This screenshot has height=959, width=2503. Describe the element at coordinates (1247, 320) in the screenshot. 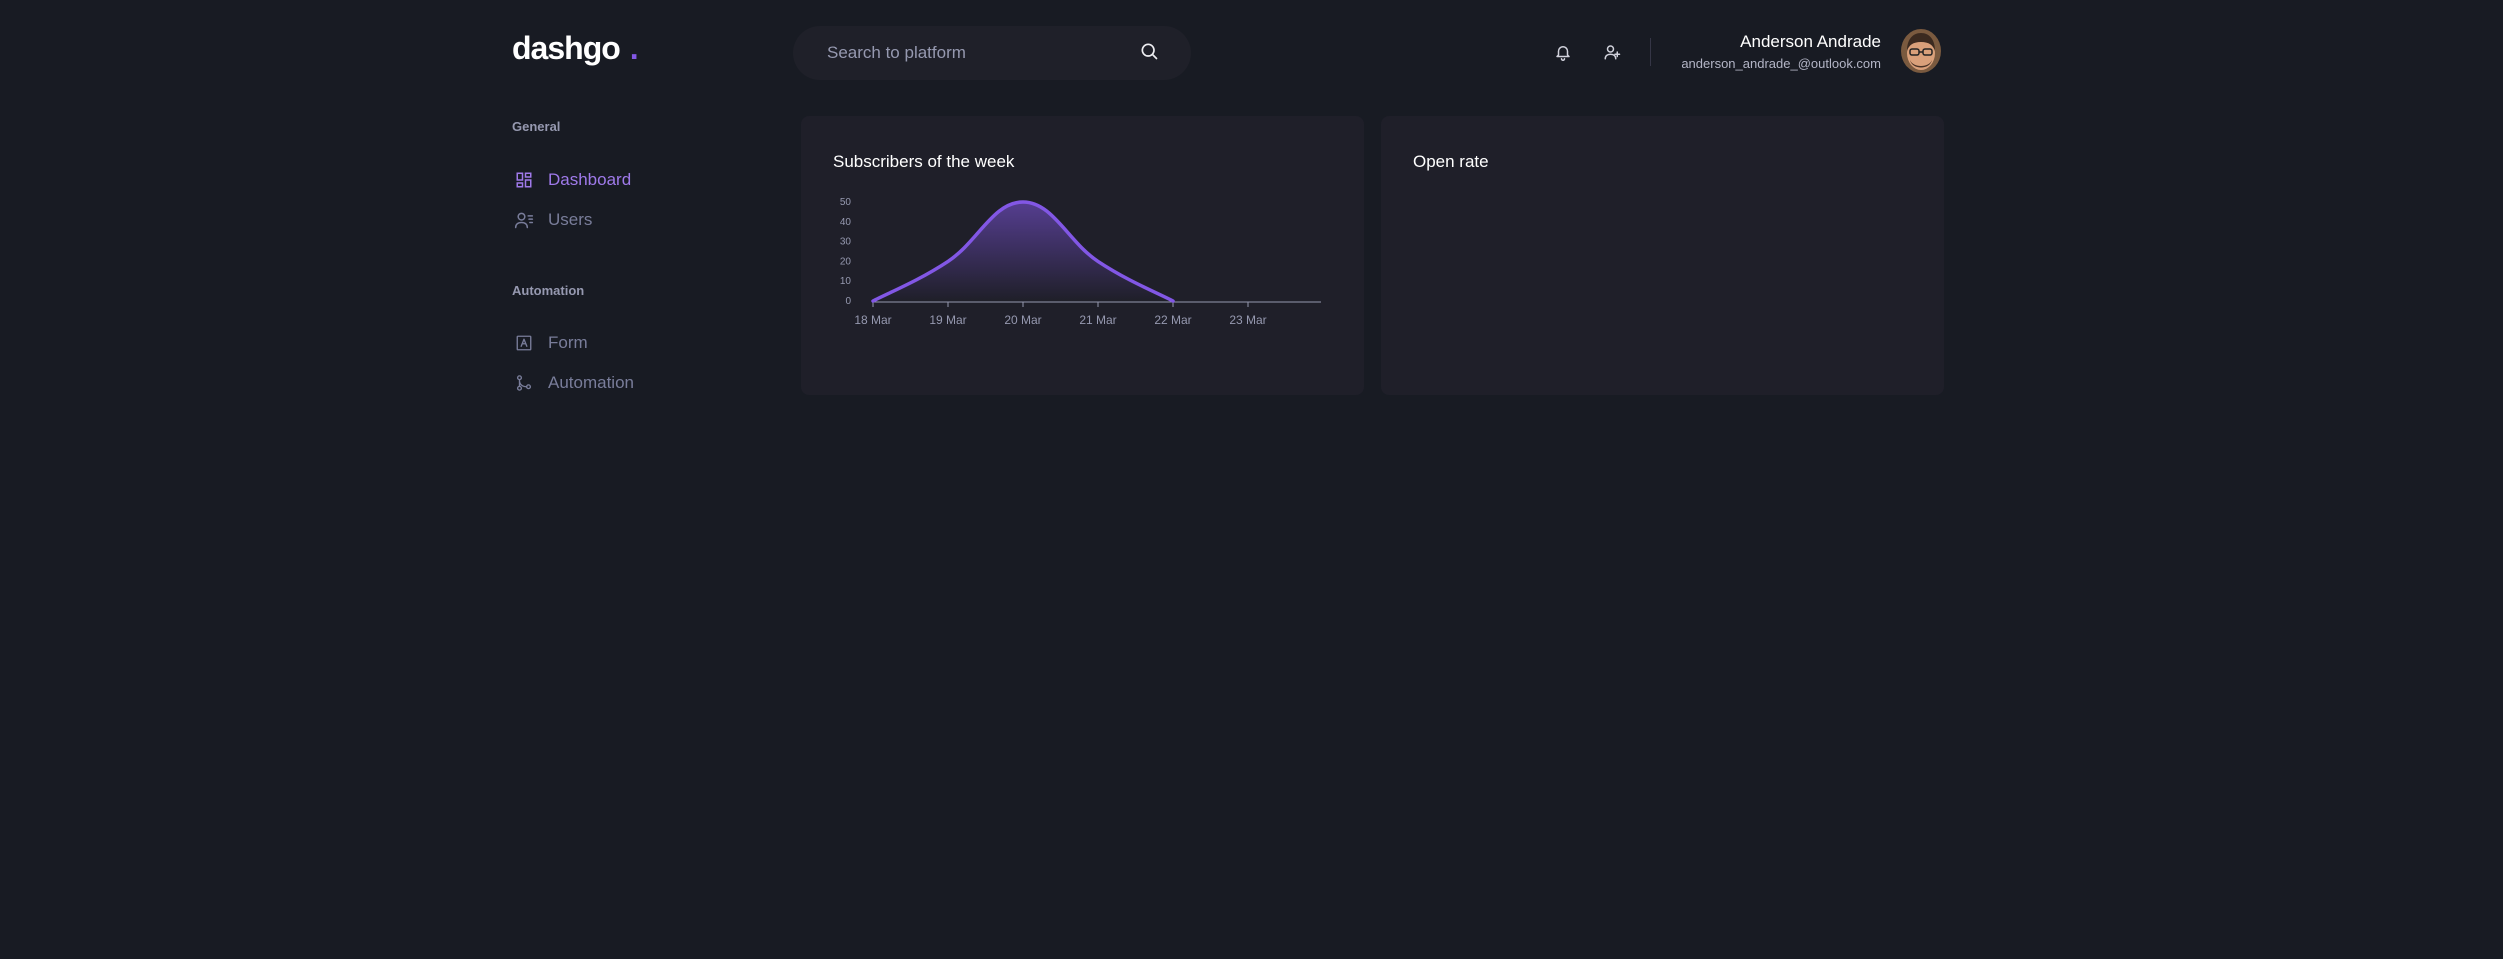

I see `x-tick-label: 23 Mar` at that location.